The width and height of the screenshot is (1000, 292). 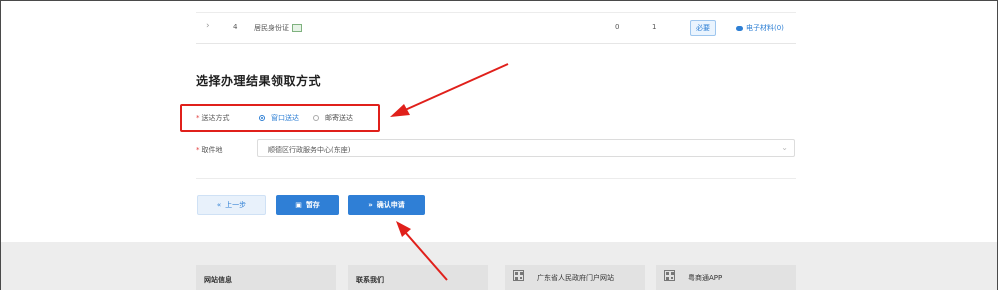 I want to click on chevron-down-icon: ⌄, so click(x=784, y=147).